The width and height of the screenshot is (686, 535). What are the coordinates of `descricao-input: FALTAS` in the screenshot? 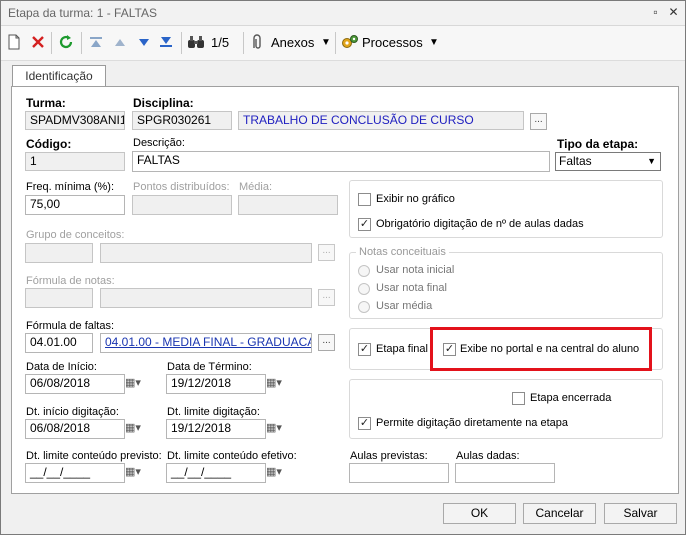 It's located at (341, 161).